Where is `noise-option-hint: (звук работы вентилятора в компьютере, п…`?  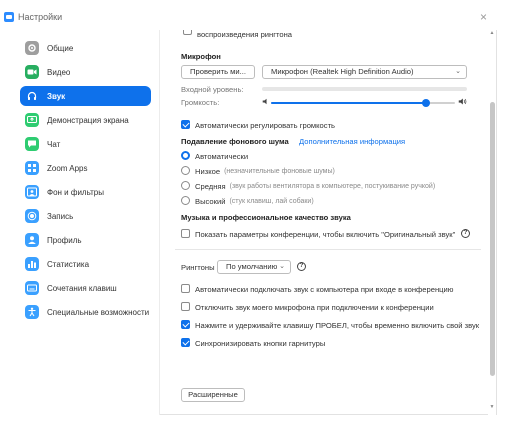 noise-option-hint: (звук работы вентилятора в компьютере, п… is located at coordinates (332, 186).